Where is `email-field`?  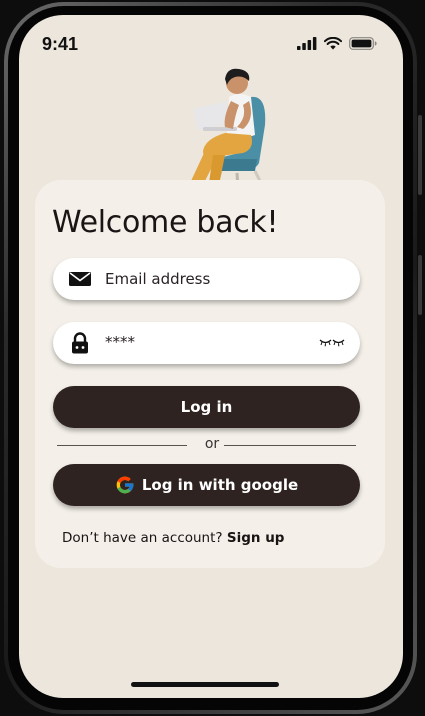
email-field is located at coordinates (206, 279).